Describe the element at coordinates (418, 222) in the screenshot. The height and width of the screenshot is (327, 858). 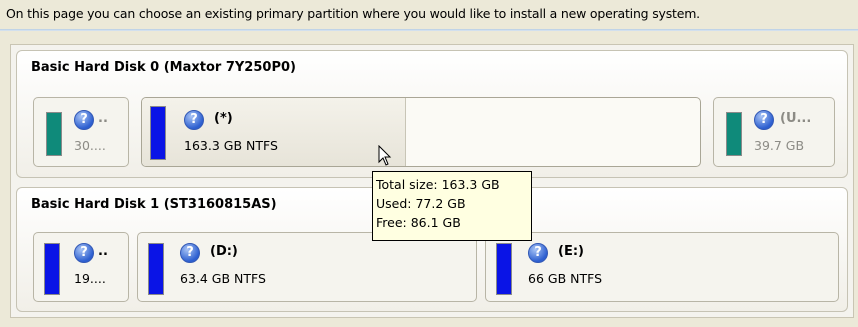
I see `tooltip-free: Free: 86.1 GB` at that location.